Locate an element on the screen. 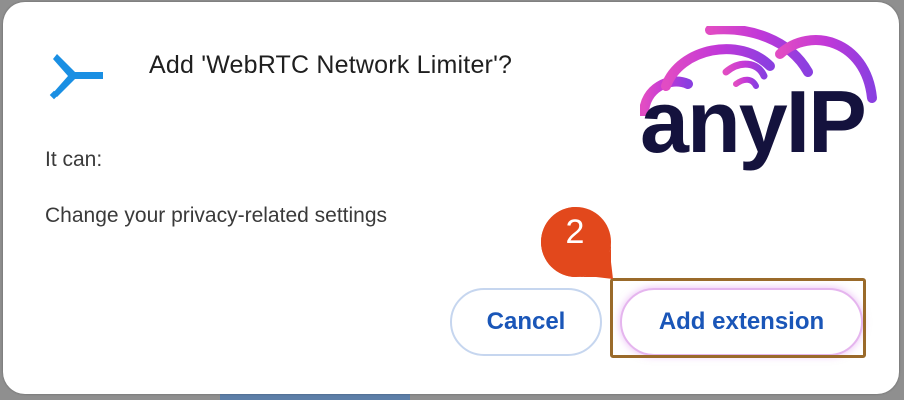 This screenshot has height=400, width=904. anyip-watermark-logo: anyIP is located at coordinates (759, 101).